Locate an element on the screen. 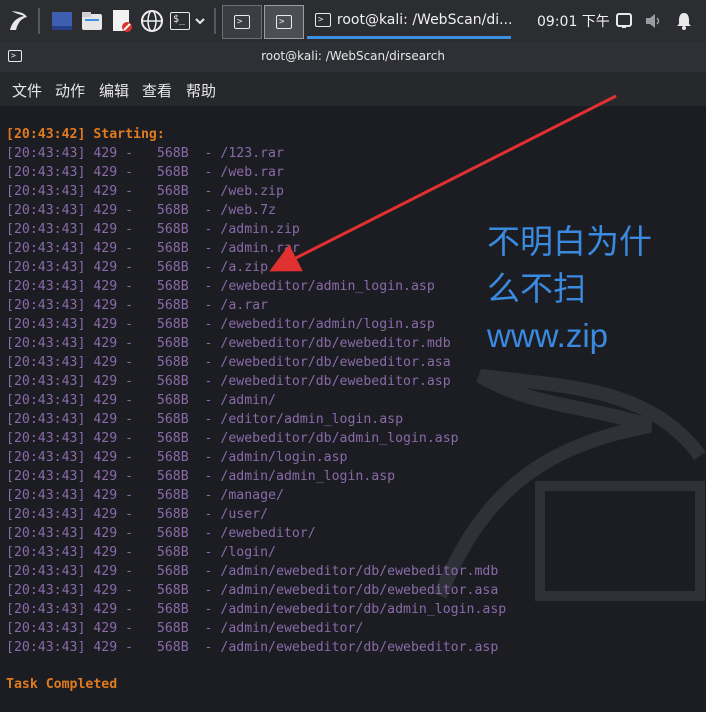 The width and height of the screenshot is (706, 712). red-arrow is located at coordinates (443, 183).